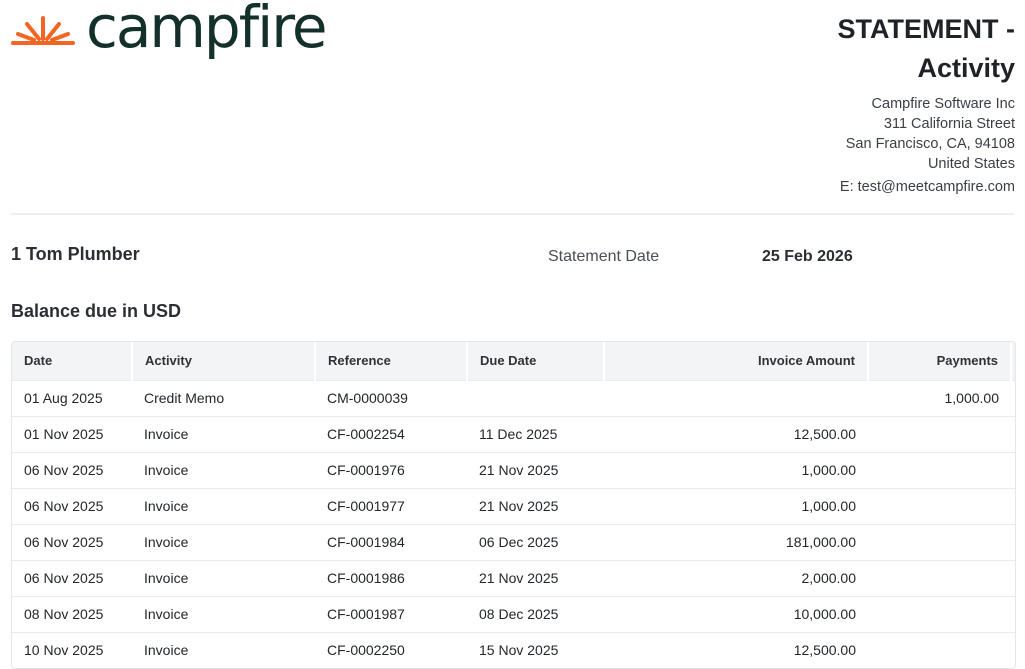 This screenshot has height=669, width=1025. Describe the element at coordinates (1013, 361) in the screenshot. I see `column-header-balance: Balance USD` at that location.